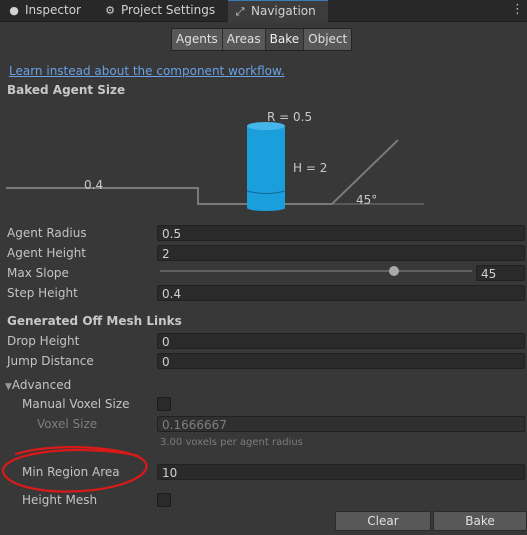 Image resolution: width=527 pixels, height=535 pixels. I want to click on bake-tab-button: Bake, so click(285, 39).